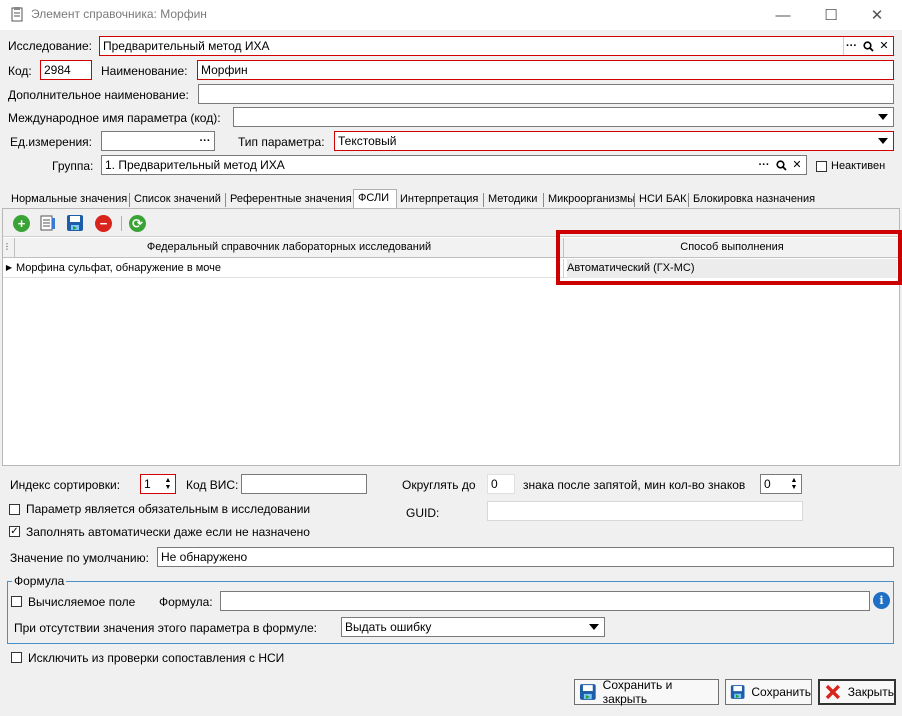 This screenshot has width=902, height=716. What do you see at coordinates (39, 581) in the screenshot?
I see `formula-group-title: Формула` at bounding box center [39, 581].